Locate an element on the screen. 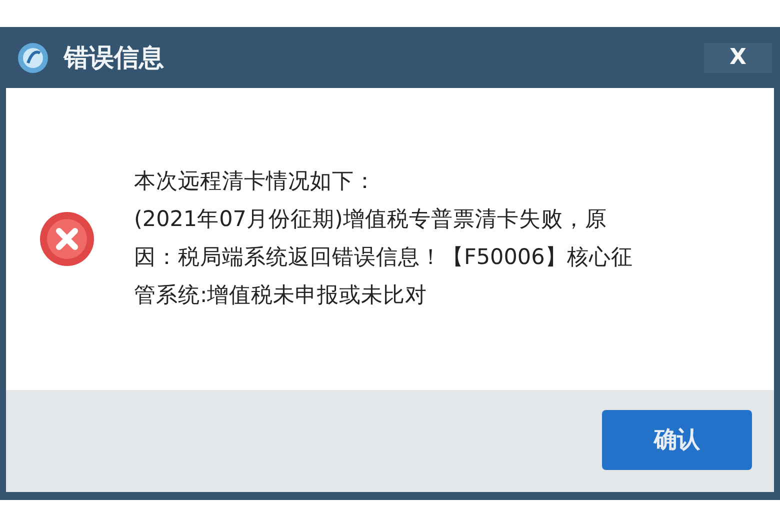 This screenshot has width=780, height=506. message-line: 因：税局端系统返回错误信息！【F50006】核心征 is located at coordinates (383, 258).